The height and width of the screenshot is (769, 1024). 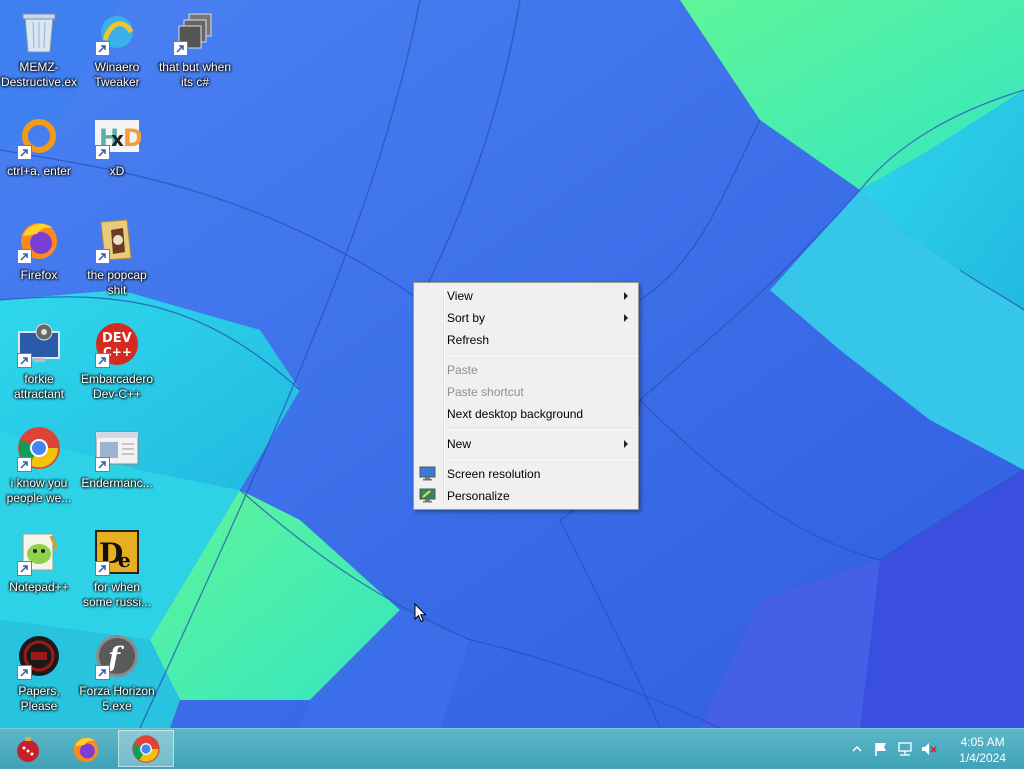 I want to click on desktop-icon-label: Winaero Tweaker, so click(x=117, y=74).